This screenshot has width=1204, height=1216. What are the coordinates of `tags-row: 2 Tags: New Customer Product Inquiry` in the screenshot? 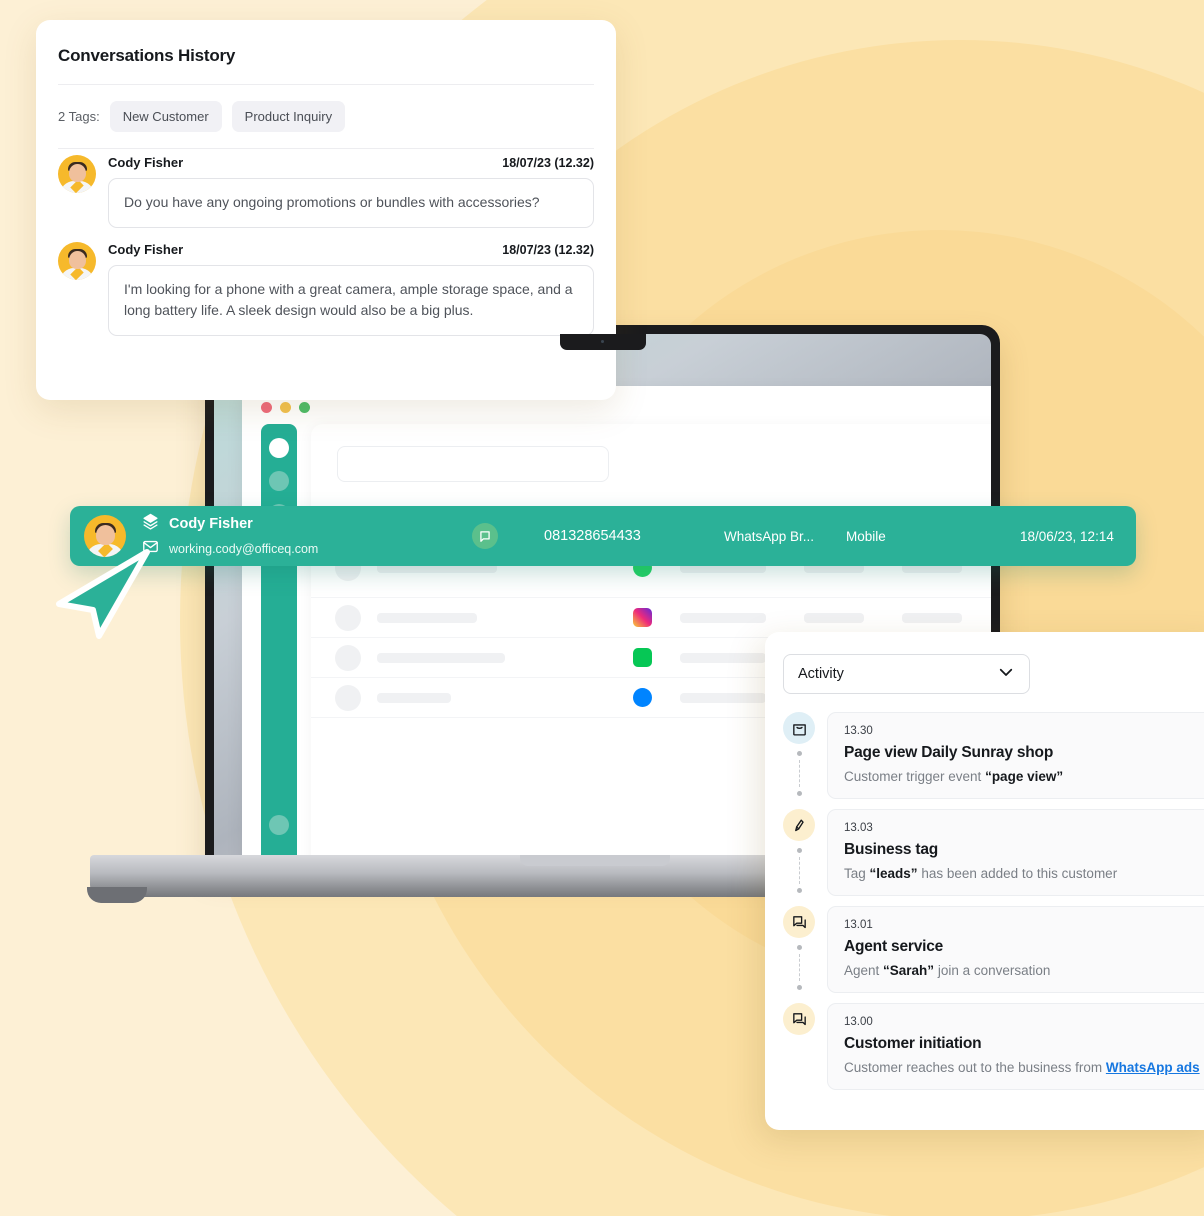 It's located at (326, 116).